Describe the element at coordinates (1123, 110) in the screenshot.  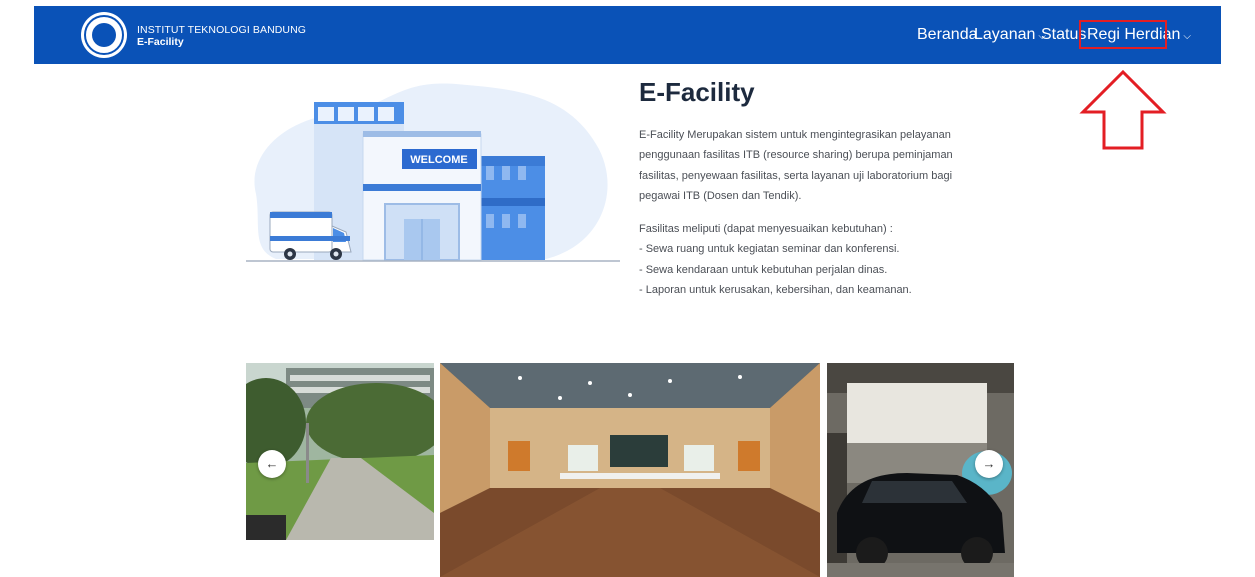
I see `annotation-up-arrow-icon` at that location.